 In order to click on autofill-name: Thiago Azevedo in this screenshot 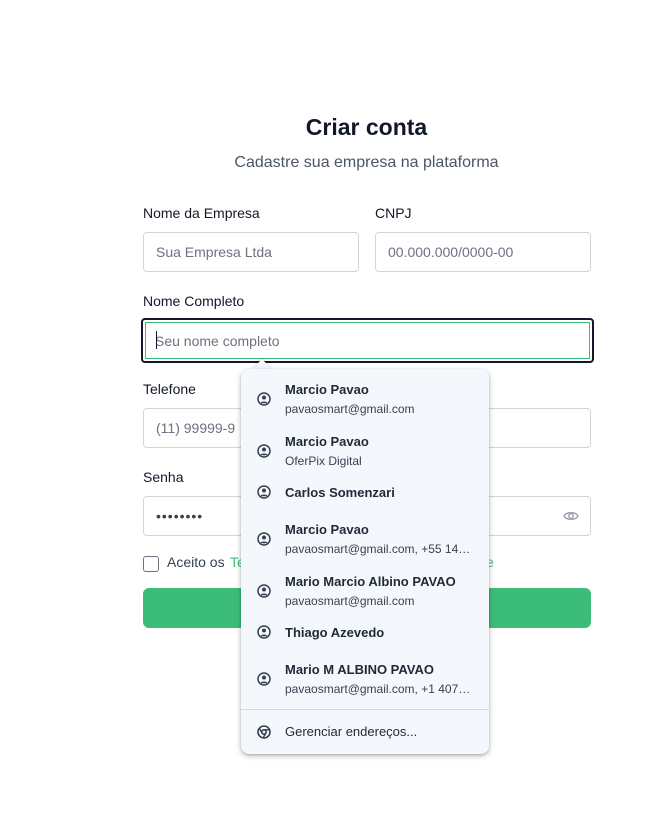, I will do `click(335, 632)`.